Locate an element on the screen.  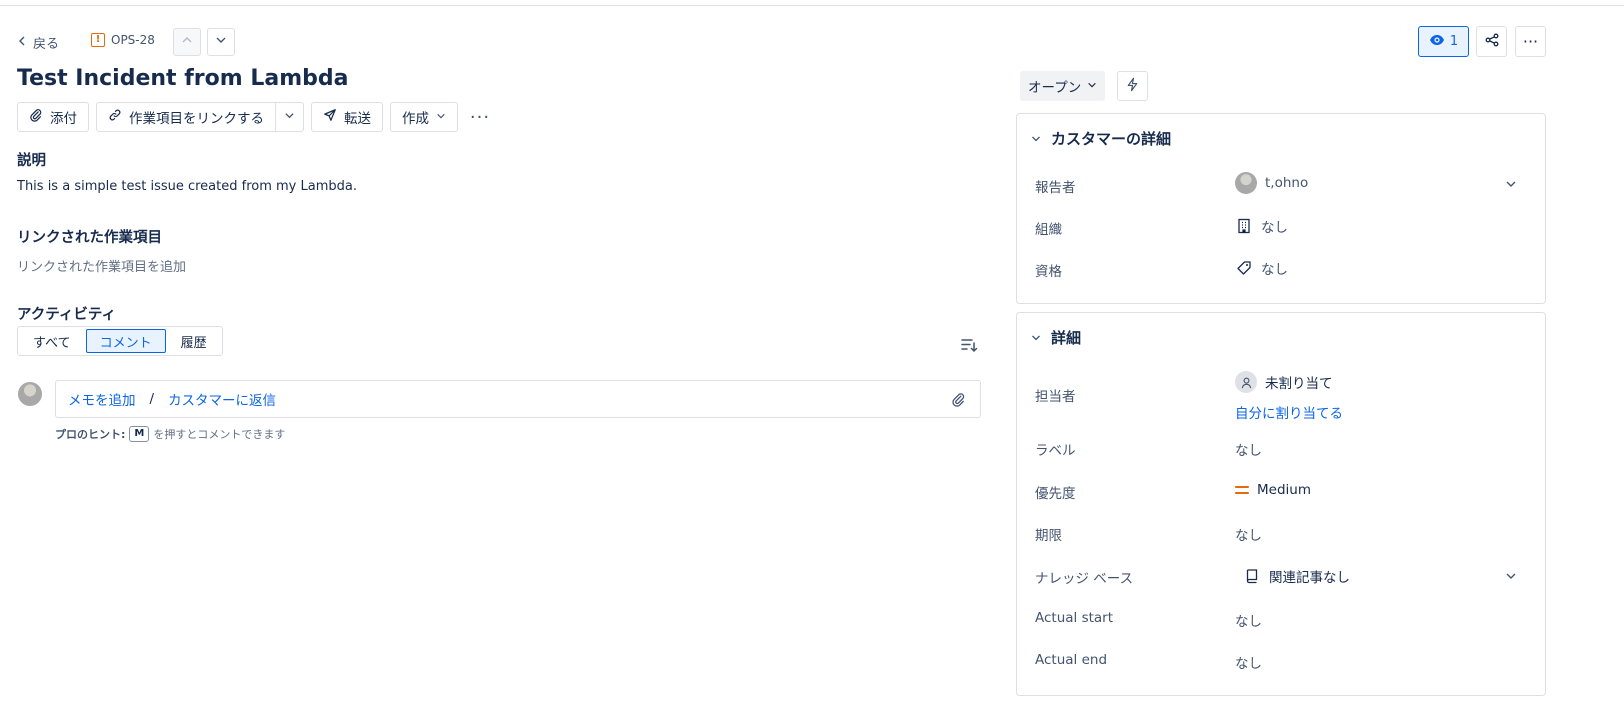
actual-end-label: Actual end is located at coordinates (1071, 660).